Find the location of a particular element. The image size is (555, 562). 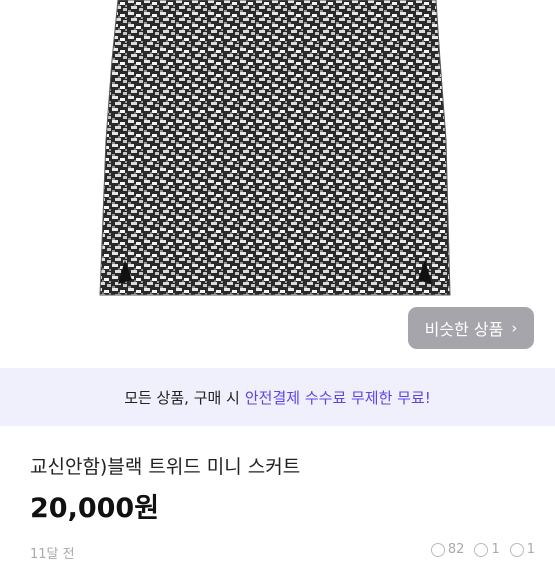

banner-highlight: 안전결제 수수료 무제한 무료! is located at coordinates (337, 397).